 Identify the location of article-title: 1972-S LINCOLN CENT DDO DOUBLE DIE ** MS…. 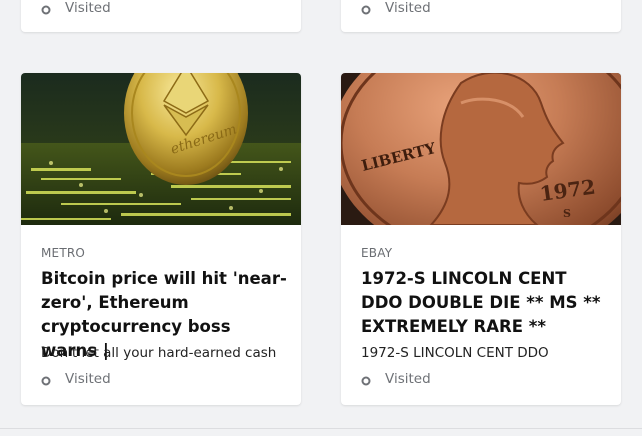
(486, 303).